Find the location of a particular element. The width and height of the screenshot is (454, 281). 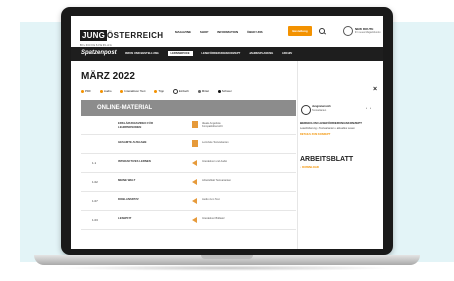

filter-mittel-label: Mittel is located at coordinates (205, 91).